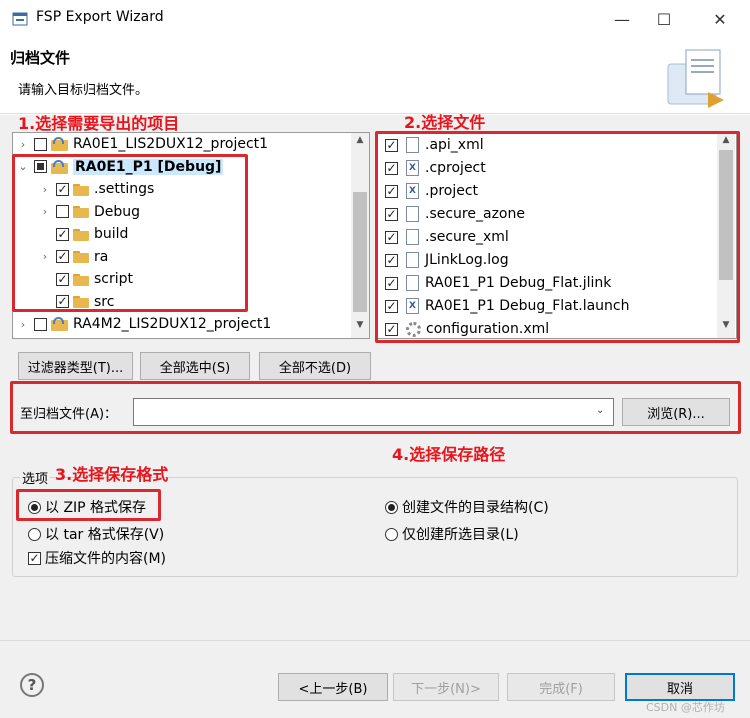 This screenshot has width=750, height=718. Describe the element at coordinates (446, 687) in the screenshot. I see `next-button: 下一步(N)>` at that location.